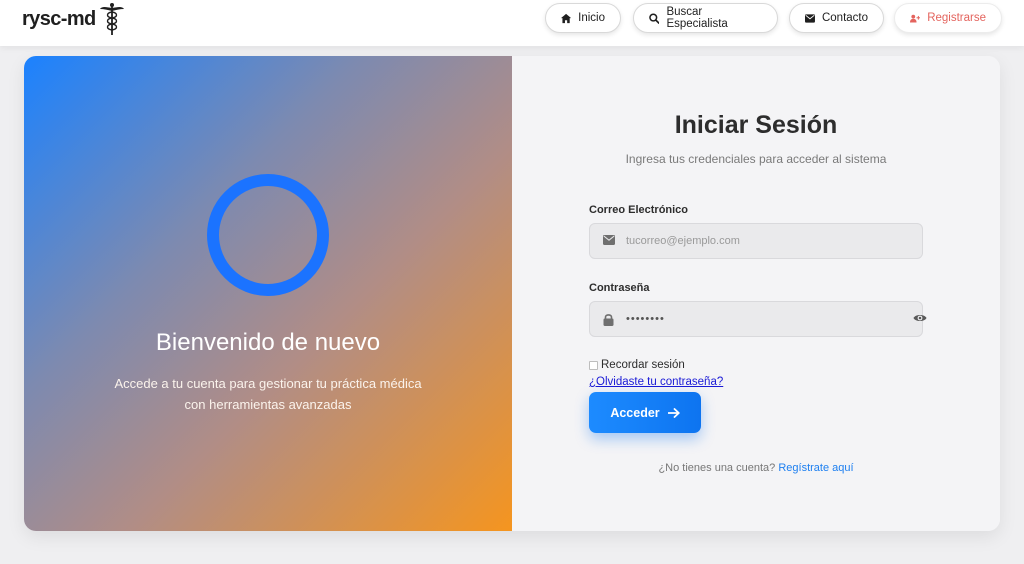 This screenshot has height=564, width=1024. Describe the element at coordinates (635, 412) in the screenshot. I see `submit-label: Acceder` at that location.